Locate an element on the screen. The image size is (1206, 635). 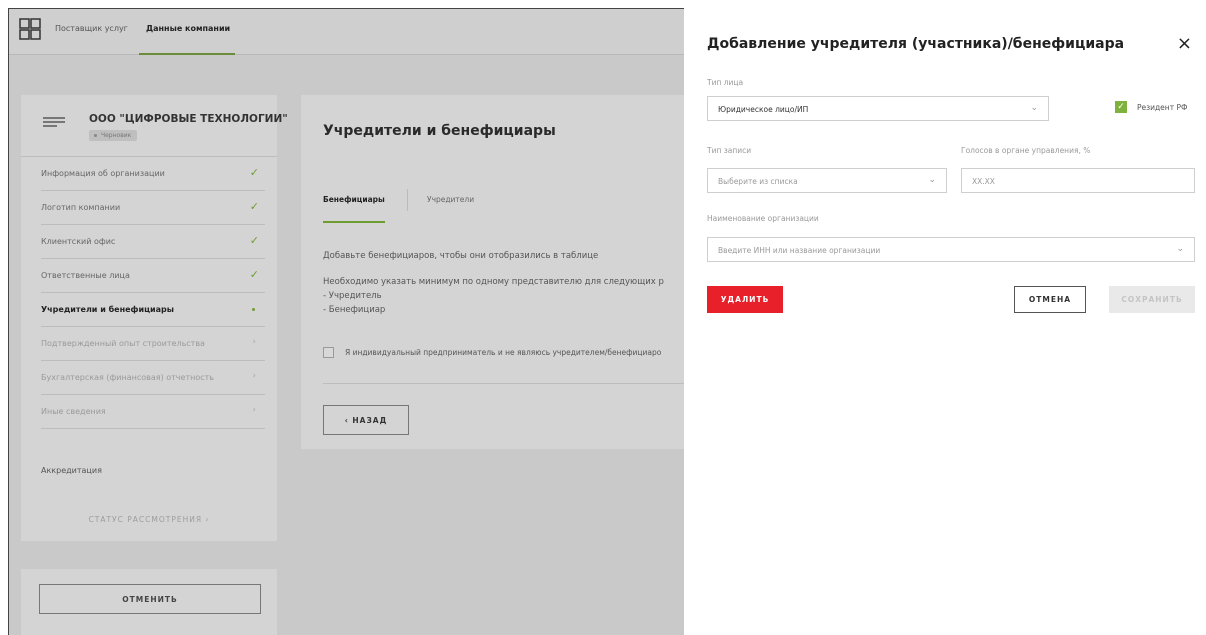
sidebar-item-founders: Учредители и бенефициары is located at coordinates (153, 310).